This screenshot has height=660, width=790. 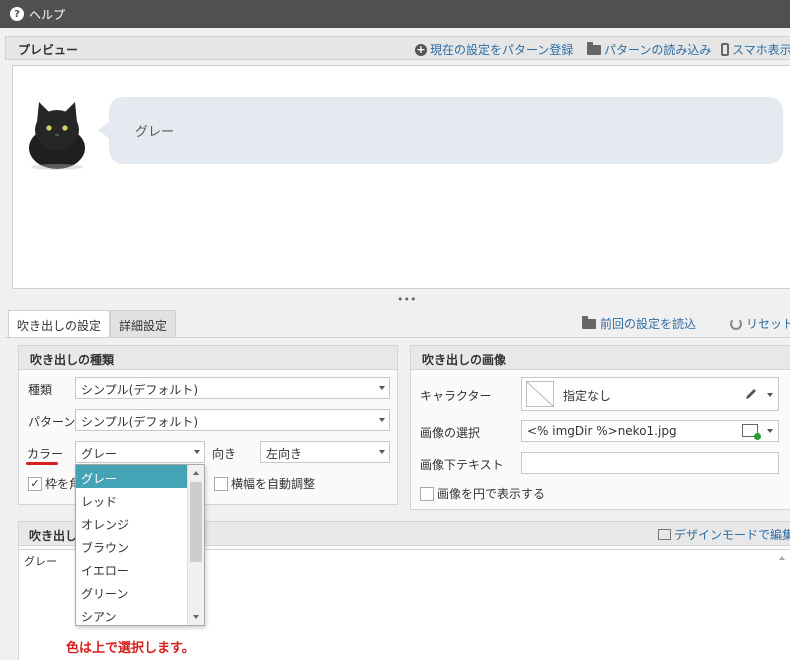 I want to click on help-icon: ?, so click(x=17, y=14).